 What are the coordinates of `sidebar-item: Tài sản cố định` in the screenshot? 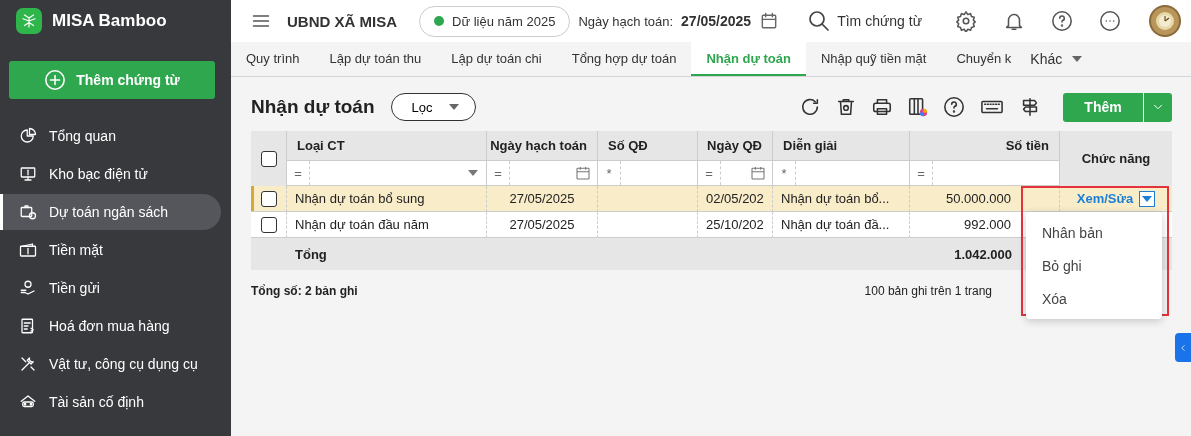 It's located at (110, 402).